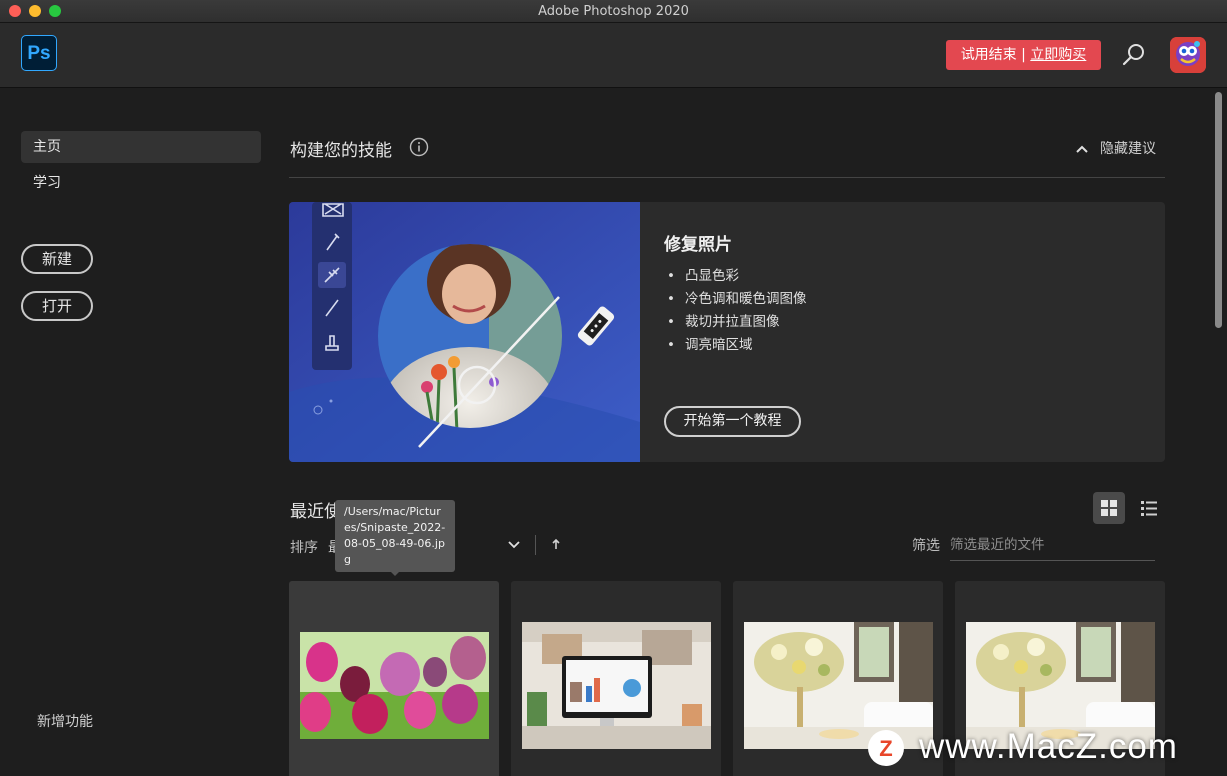  What do you see at coordinates (57, 306) in the screenshot?
I see `open-button: 打开` at bounding box center [57, 306].